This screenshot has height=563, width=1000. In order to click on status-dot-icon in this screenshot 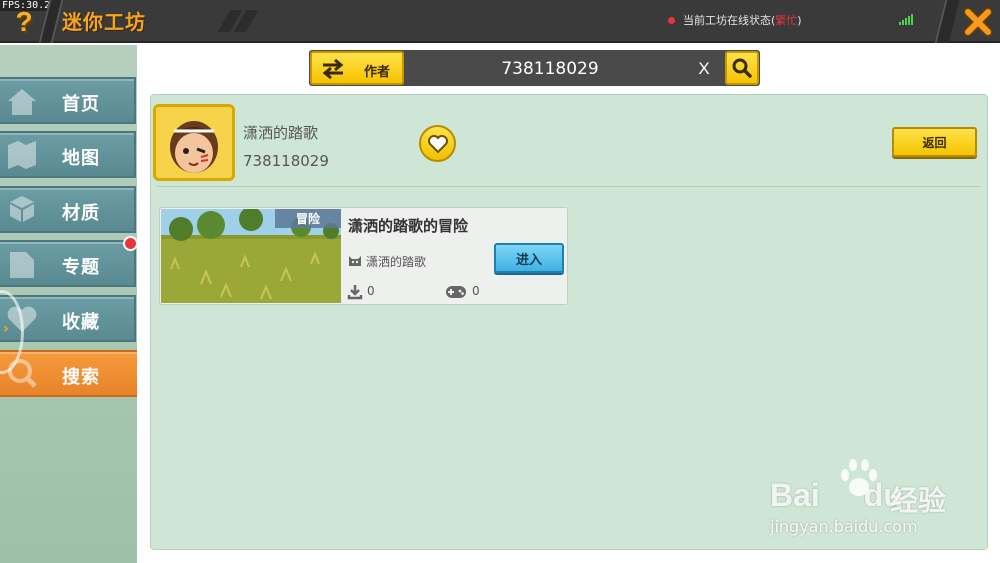, I will do `click(671, 20)`.